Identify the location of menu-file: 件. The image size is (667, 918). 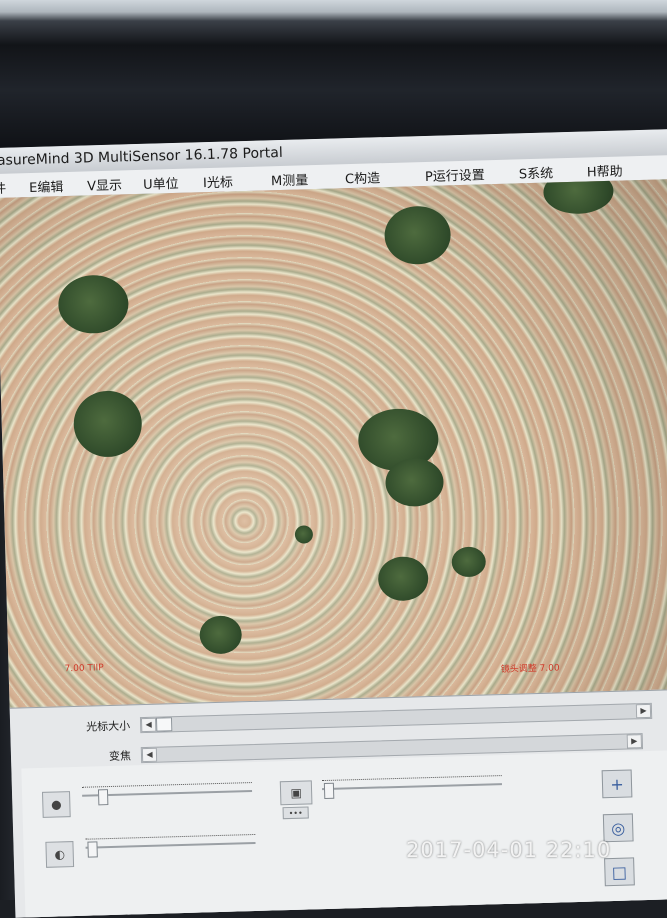
(3, 187).